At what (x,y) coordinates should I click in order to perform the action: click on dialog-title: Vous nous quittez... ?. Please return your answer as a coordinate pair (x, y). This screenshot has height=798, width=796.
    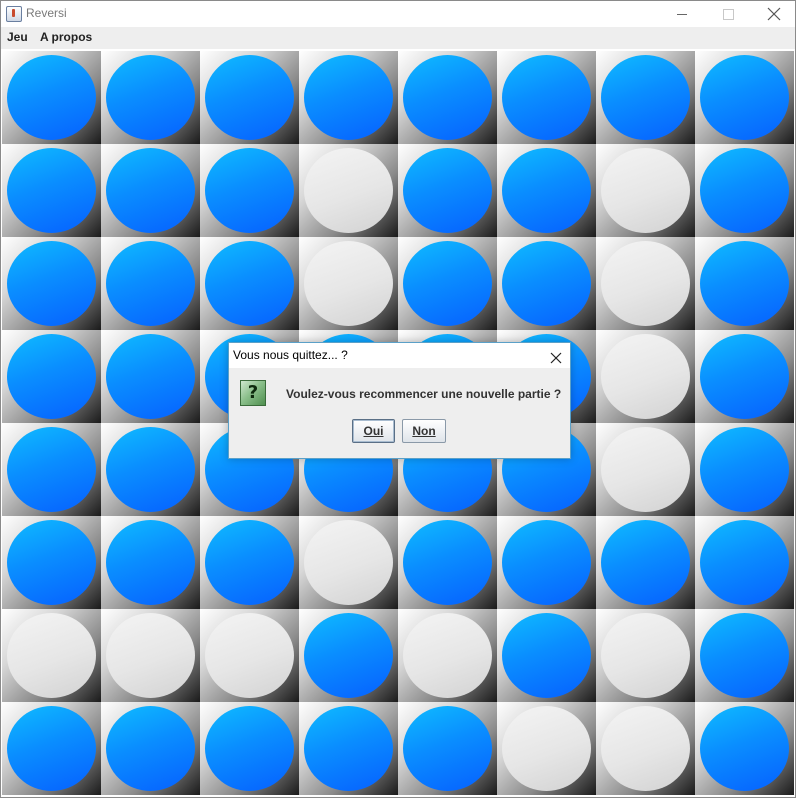
    Looking at the image, I should click on (290, 355).